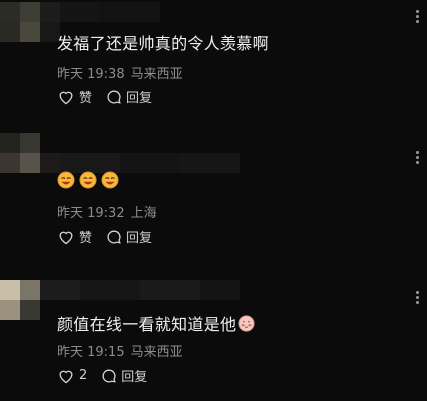 Image resolution: width=427 pixels, height=401 pixels. What do you see at coordinates (91, 352) in the screenshot?
I see `comment-time: 昨天 19:15` at bounding box center [91, 352].